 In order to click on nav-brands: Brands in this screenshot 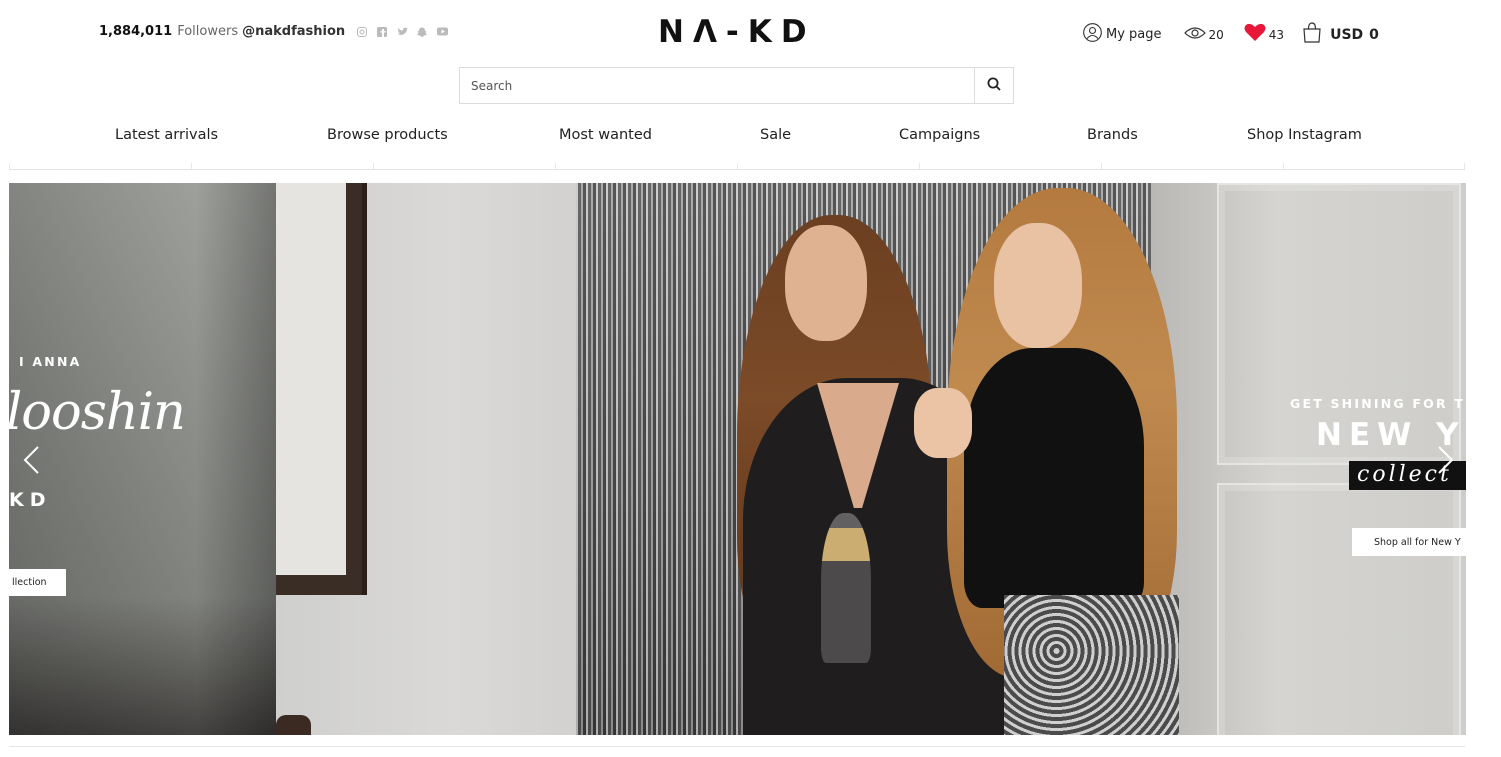, I will do `click(1112, 135)`.